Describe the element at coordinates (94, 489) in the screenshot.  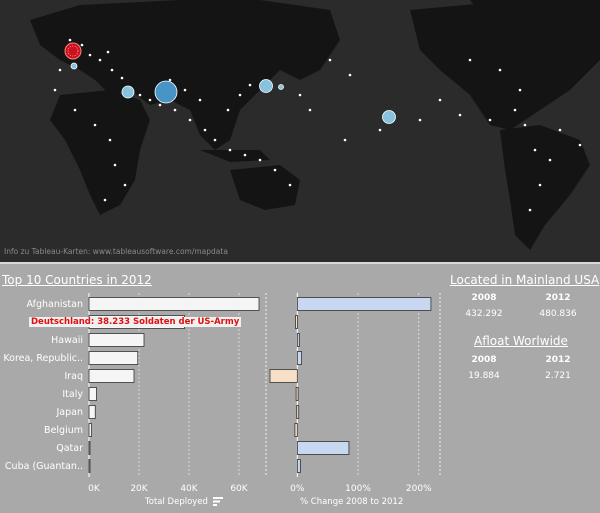
I see `tick-label: 0K` at that location.